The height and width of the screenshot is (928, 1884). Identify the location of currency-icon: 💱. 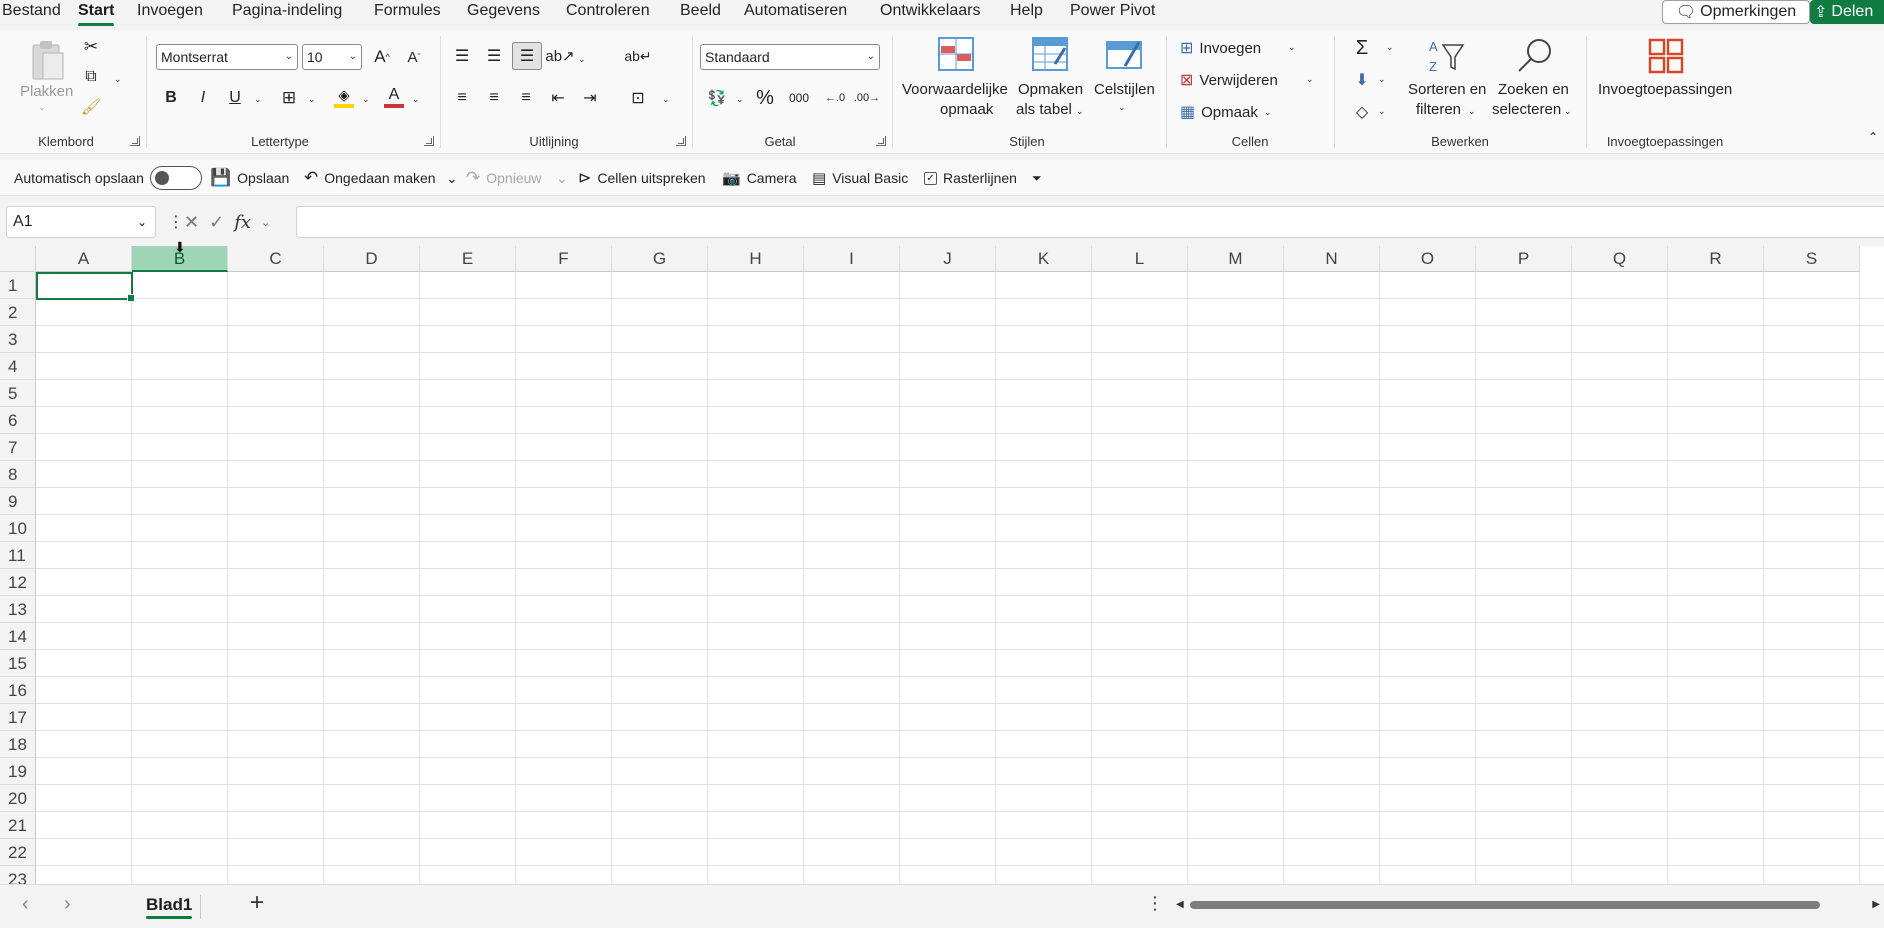
(717, 98).